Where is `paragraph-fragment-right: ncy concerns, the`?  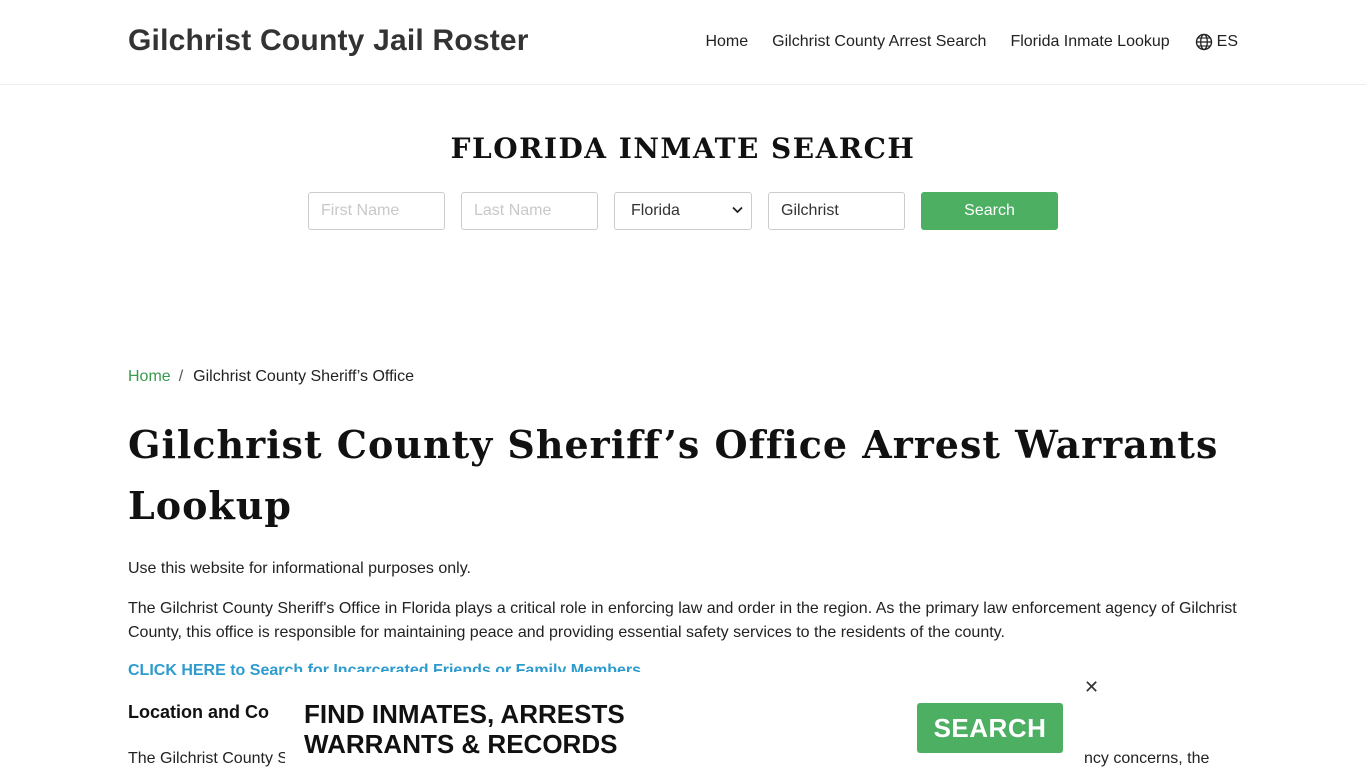 paragraph-fragment-right: ncy concerns, the is located at coordinates (1147, 758).